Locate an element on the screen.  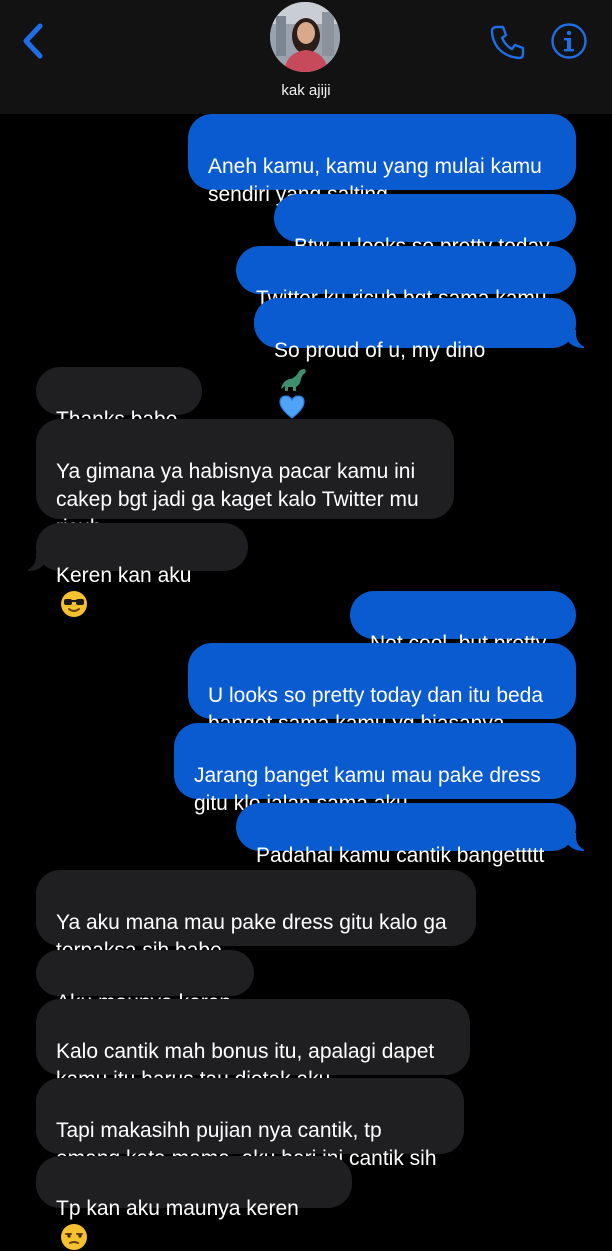
dinosaur-emoji is located at coordinates (293, 380).